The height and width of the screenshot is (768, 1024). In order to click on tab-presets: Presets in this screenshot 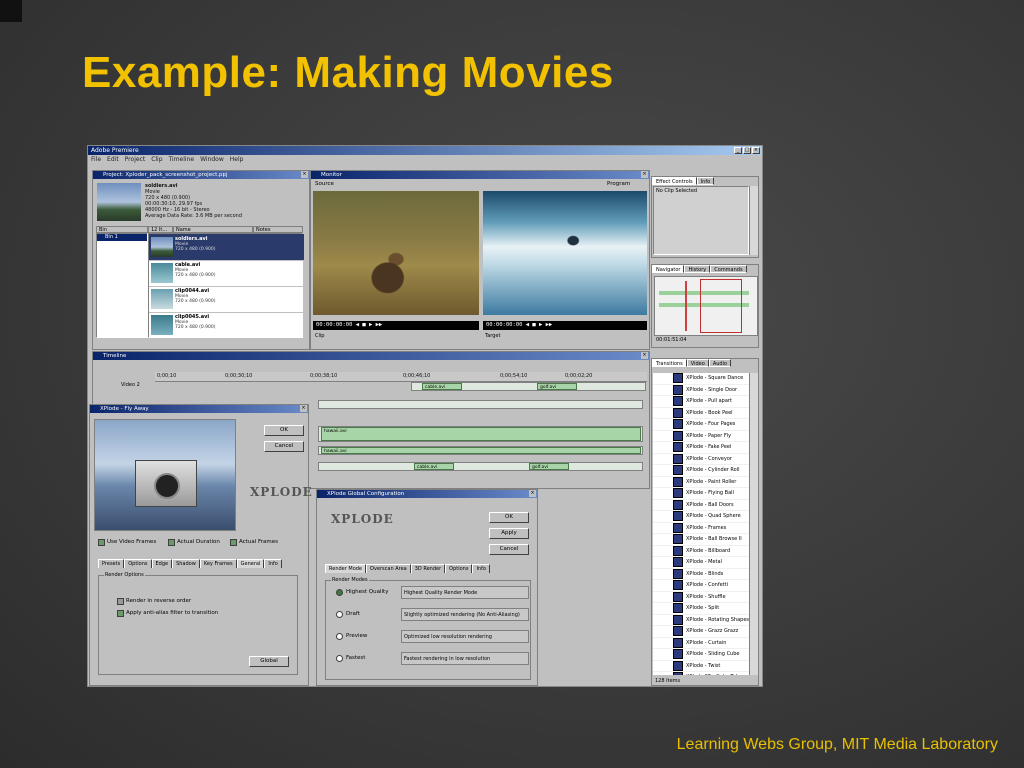, I will do `click(111, 563)`.